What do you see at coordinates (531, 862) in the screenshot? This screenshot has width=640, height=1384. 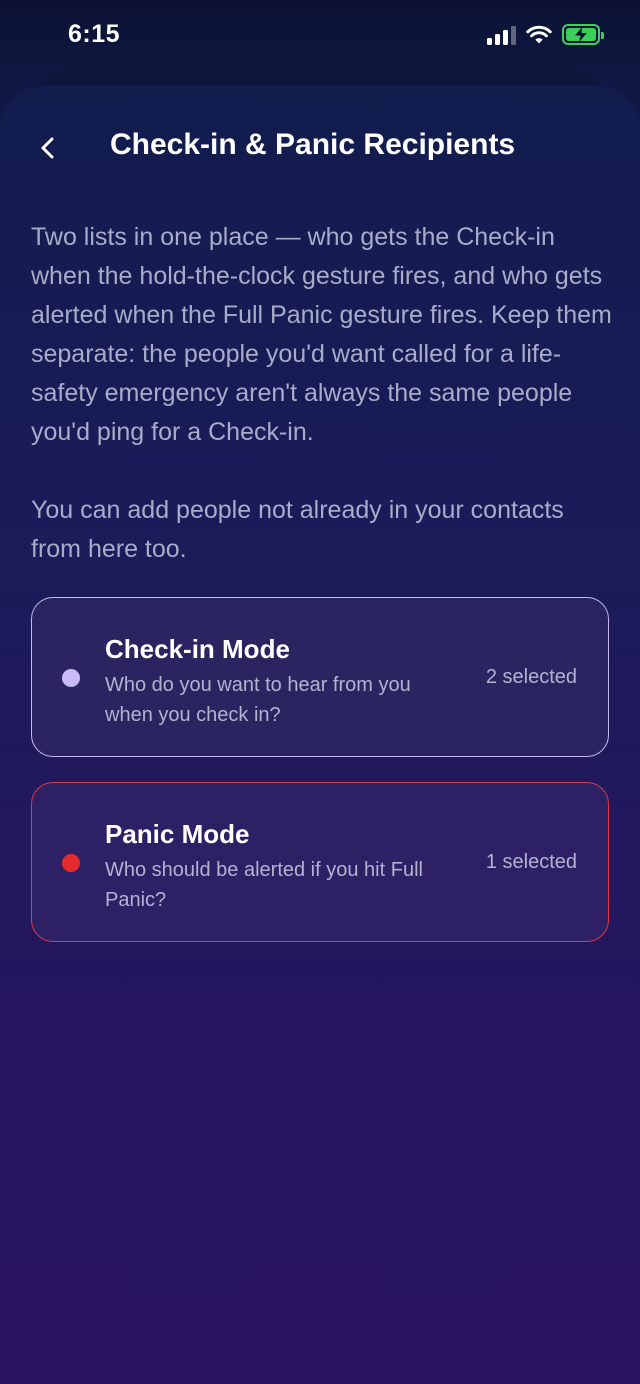 I see `panic-mode-count: 1 selected` at bounding box center [531, 862].